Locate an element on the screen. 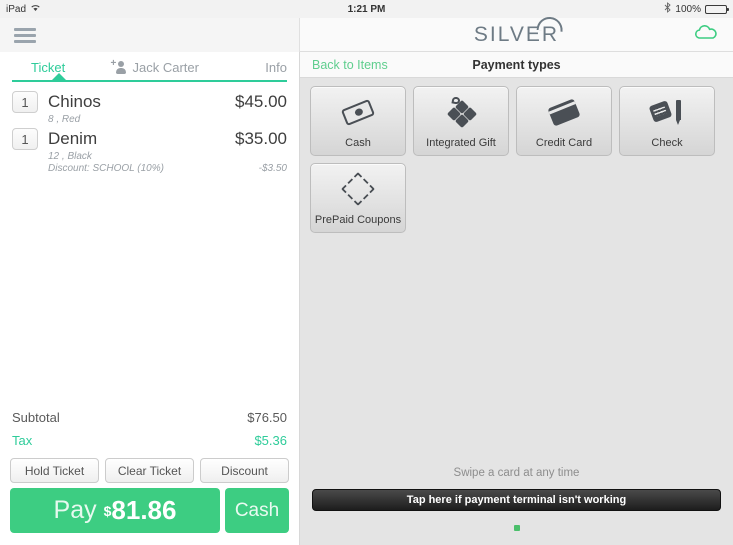  status-bar: iPad 1:21 PM 100% is located at coordinates (366, 9).